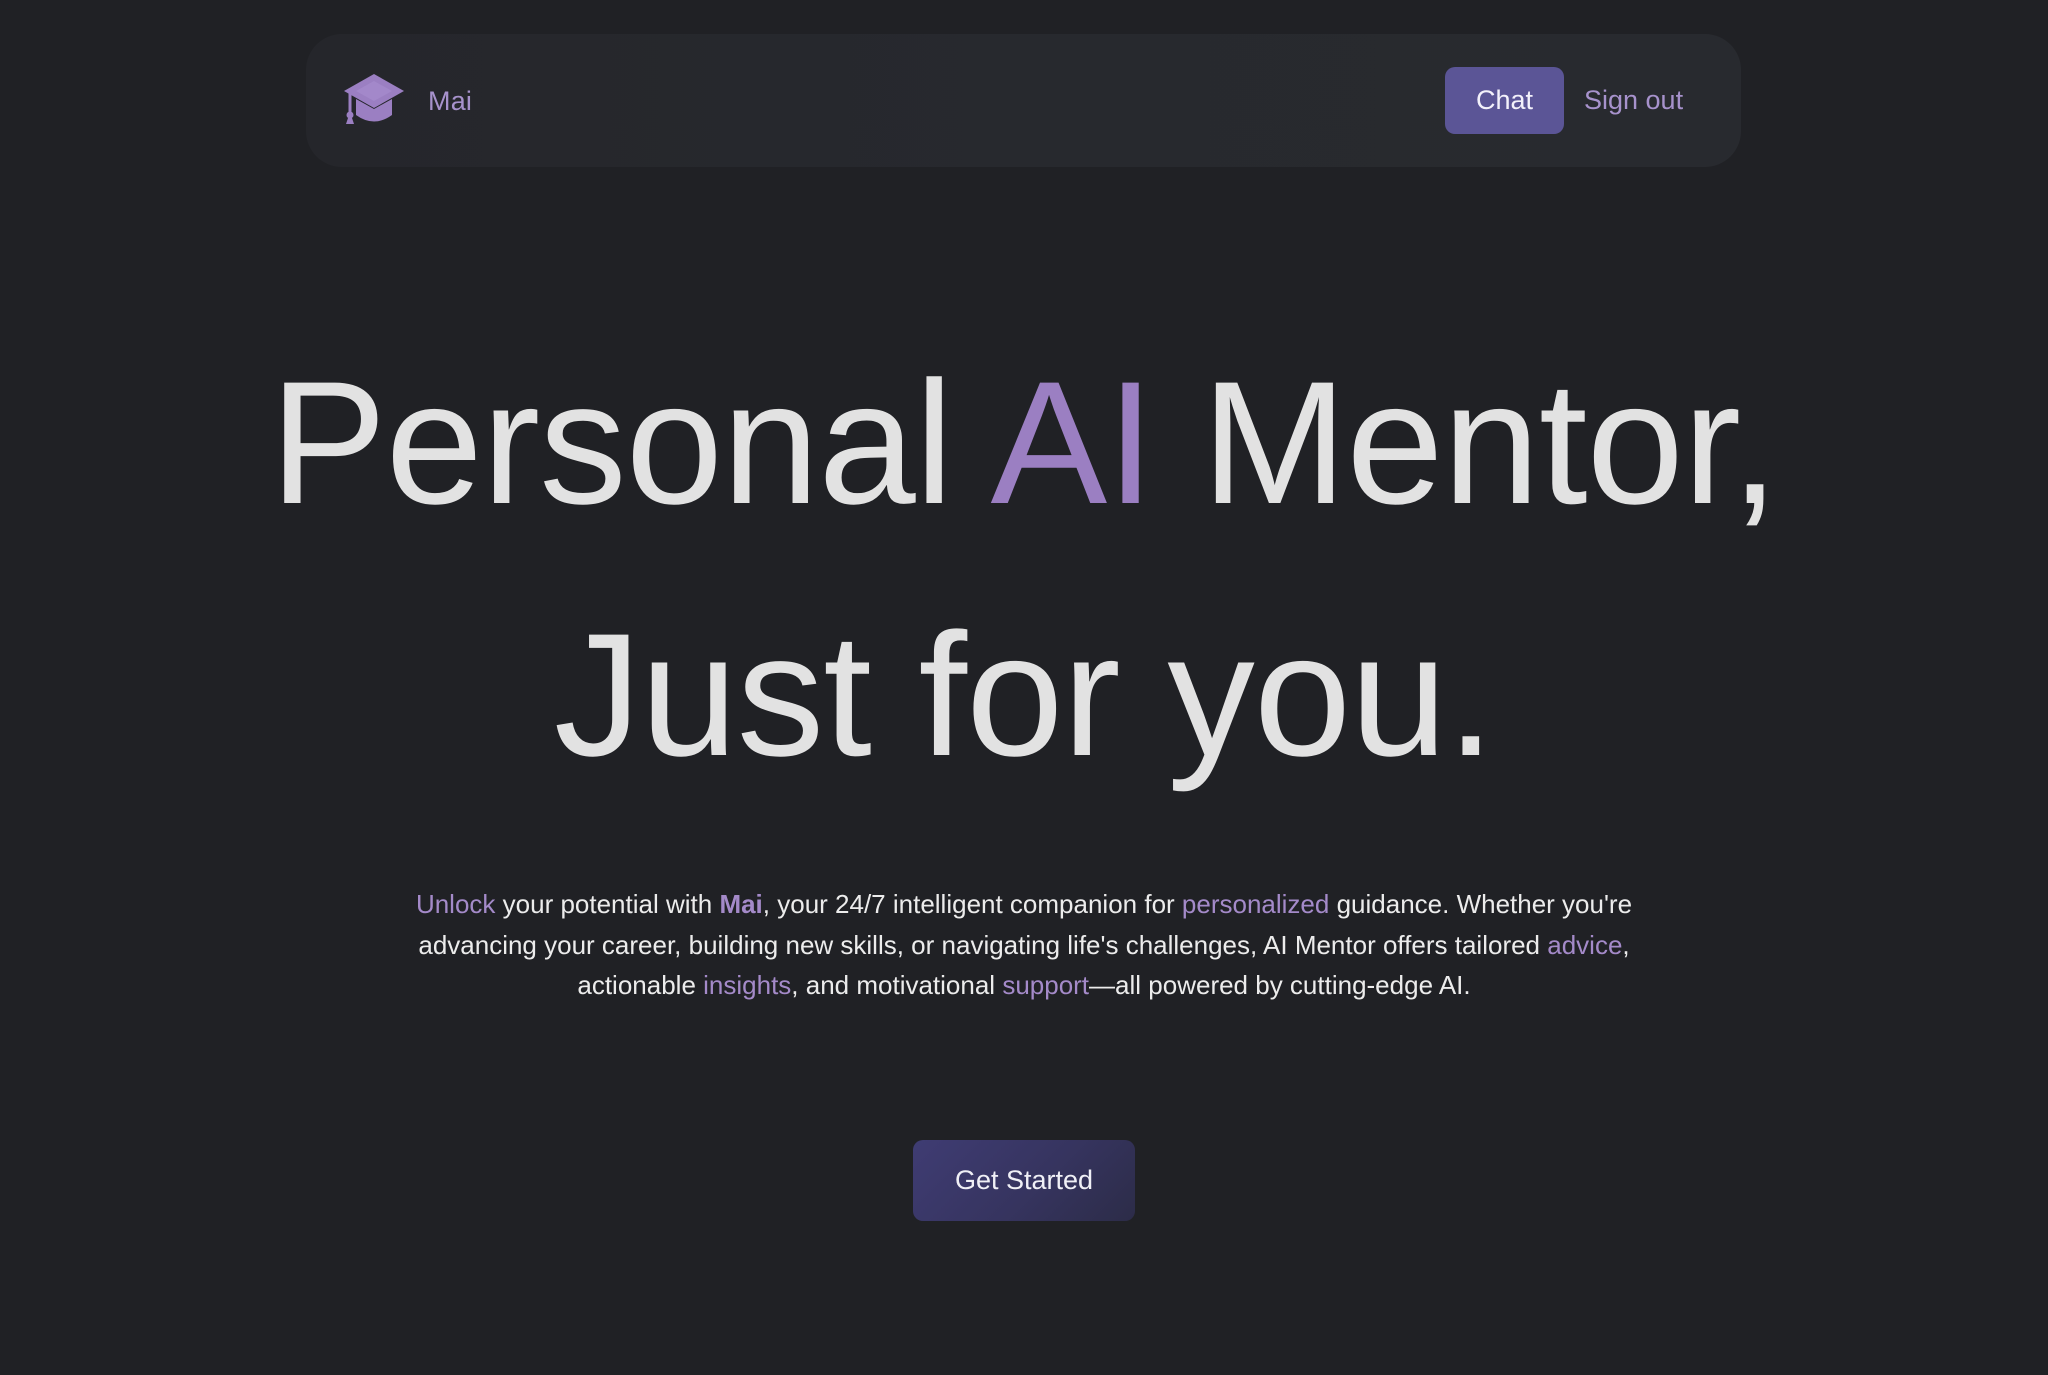  Describe the element at coordinates (1024, 695) in the screenshot. I see `hero-title-line2: Just for you.` at that location.